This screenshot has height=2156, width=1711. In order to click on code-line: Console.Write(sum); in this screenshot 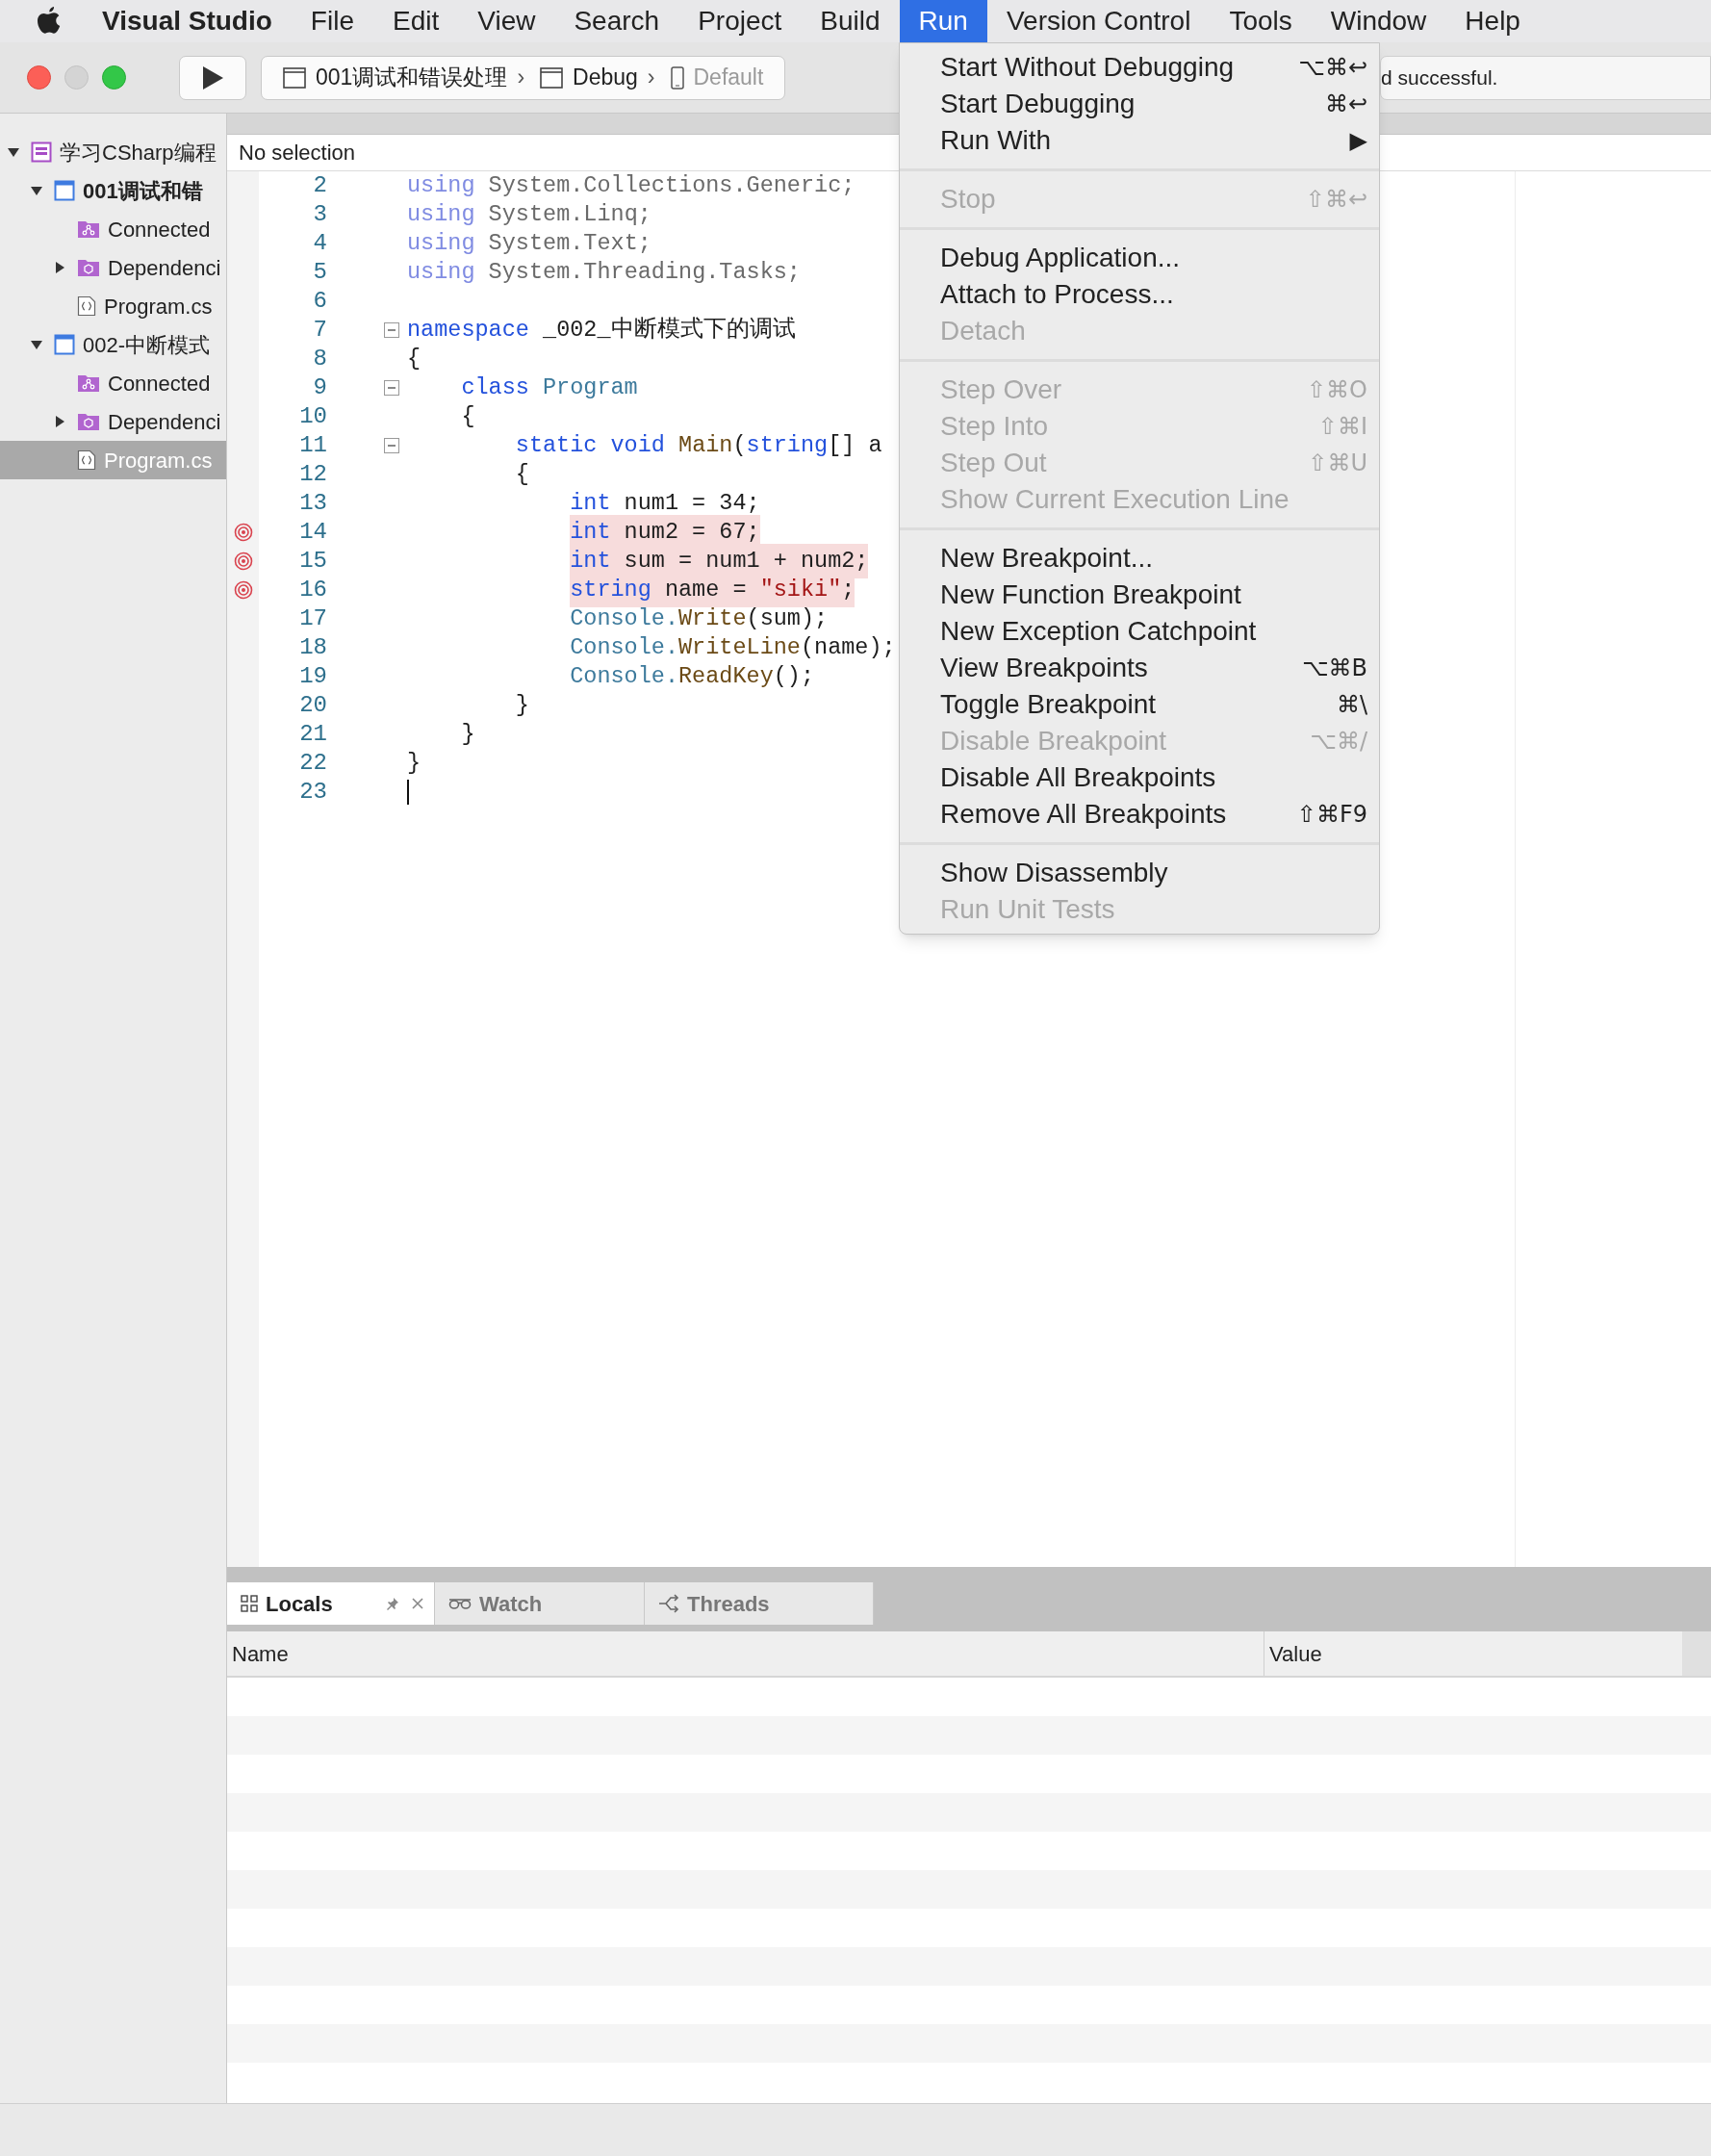, I will do `click(699, 619)`.